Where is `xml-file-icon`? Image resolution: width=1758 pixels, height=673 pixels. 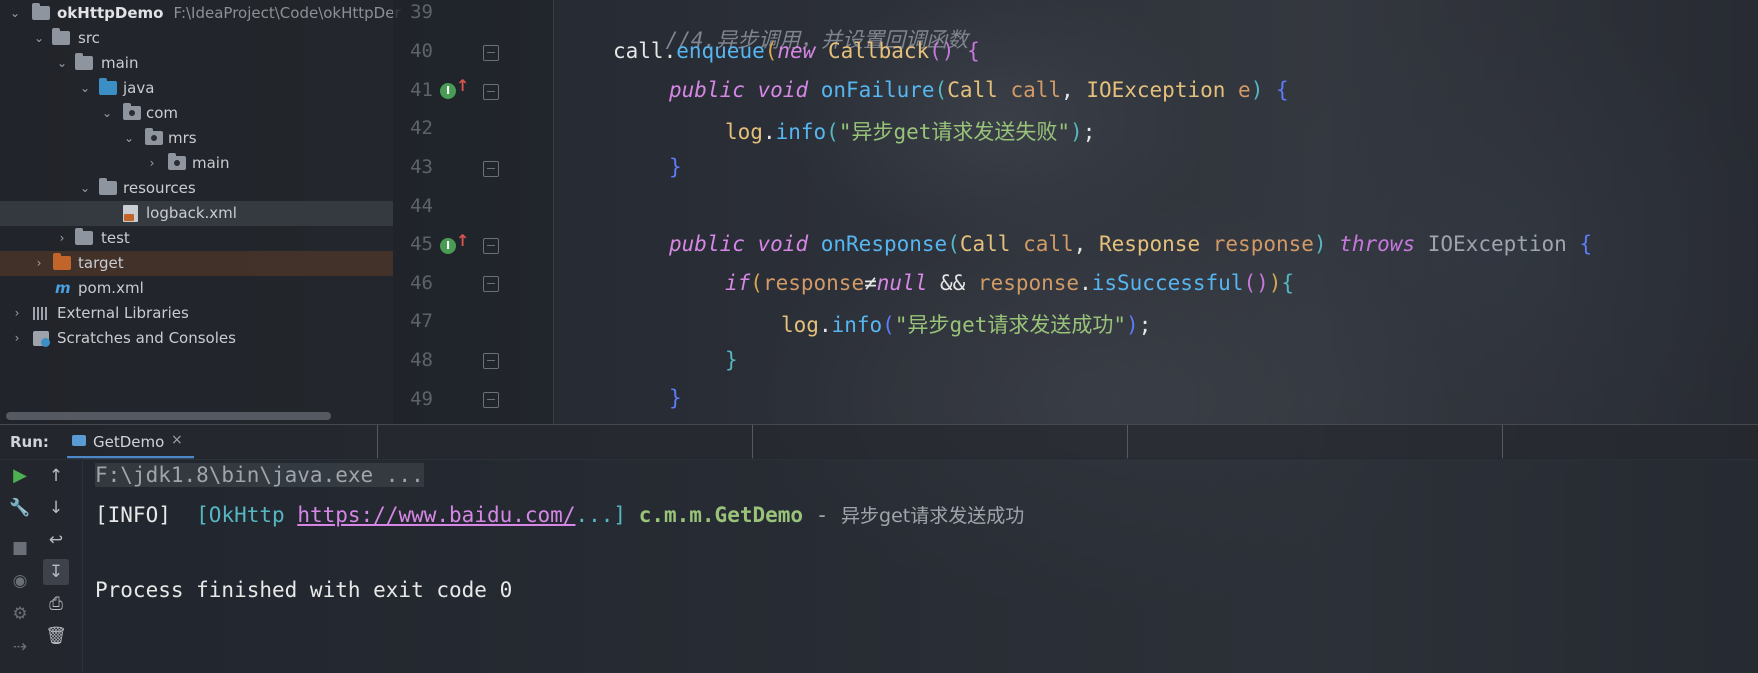 xml-file-icon is located at coordinates (130, 213).